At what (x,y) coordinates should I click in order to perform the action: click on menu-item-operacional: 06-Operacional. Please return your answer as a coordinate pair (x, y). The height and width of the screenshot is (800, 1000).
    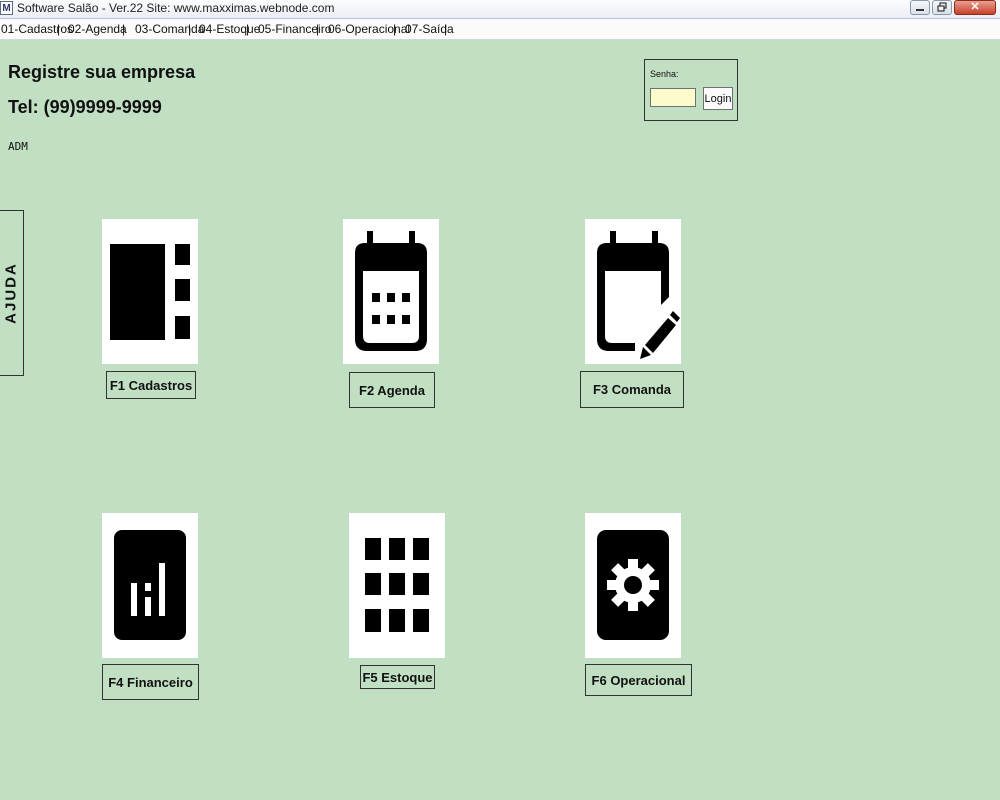
    Looking at the image, I should click on (369, 29).